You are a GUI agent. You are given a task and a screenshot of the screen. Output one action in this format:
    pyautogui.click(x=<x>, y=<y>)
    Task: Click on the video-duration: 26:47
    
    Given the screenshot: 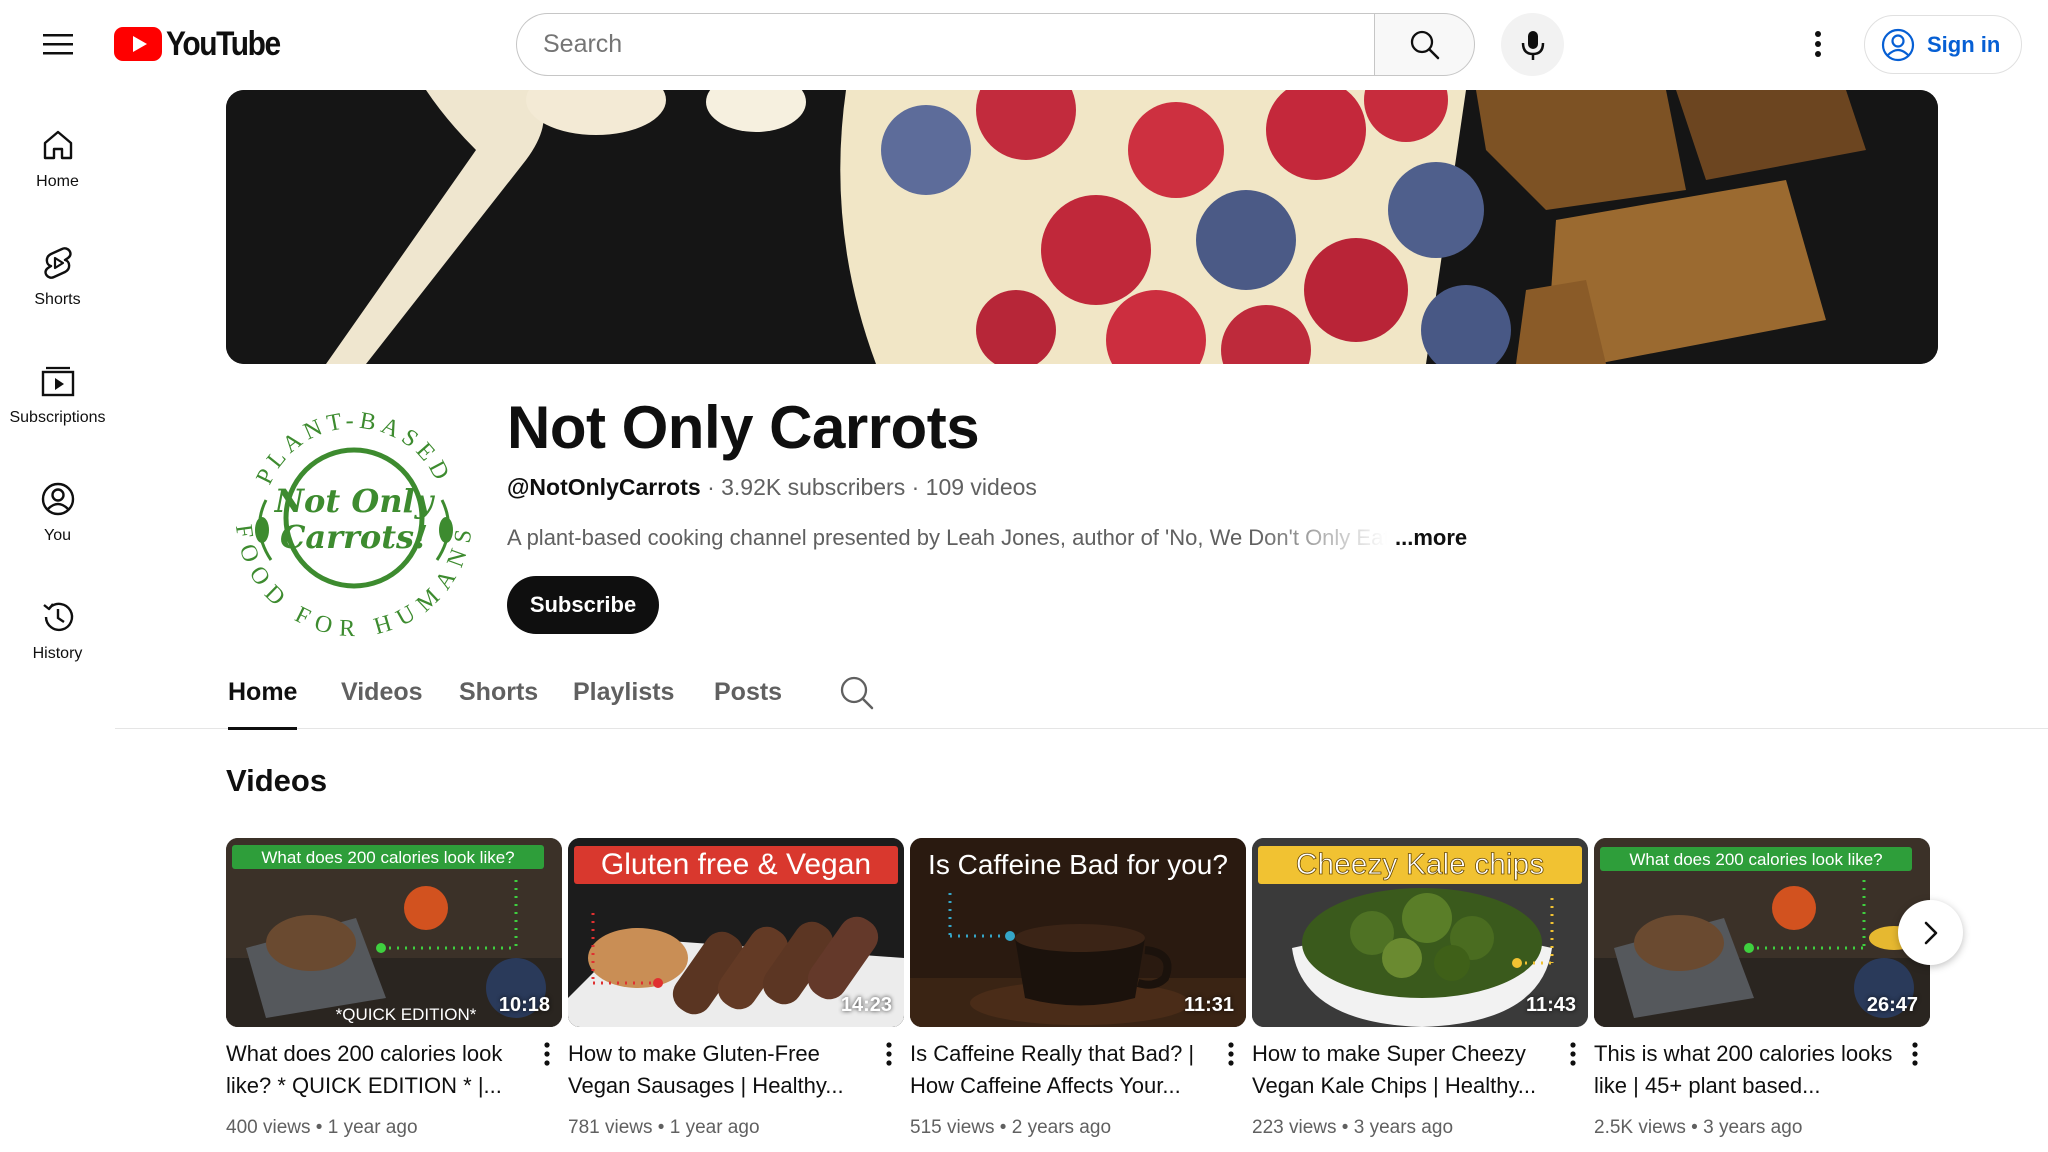 What is the action you would take?
    pyautogui.click(x=1892, y=1005)
    